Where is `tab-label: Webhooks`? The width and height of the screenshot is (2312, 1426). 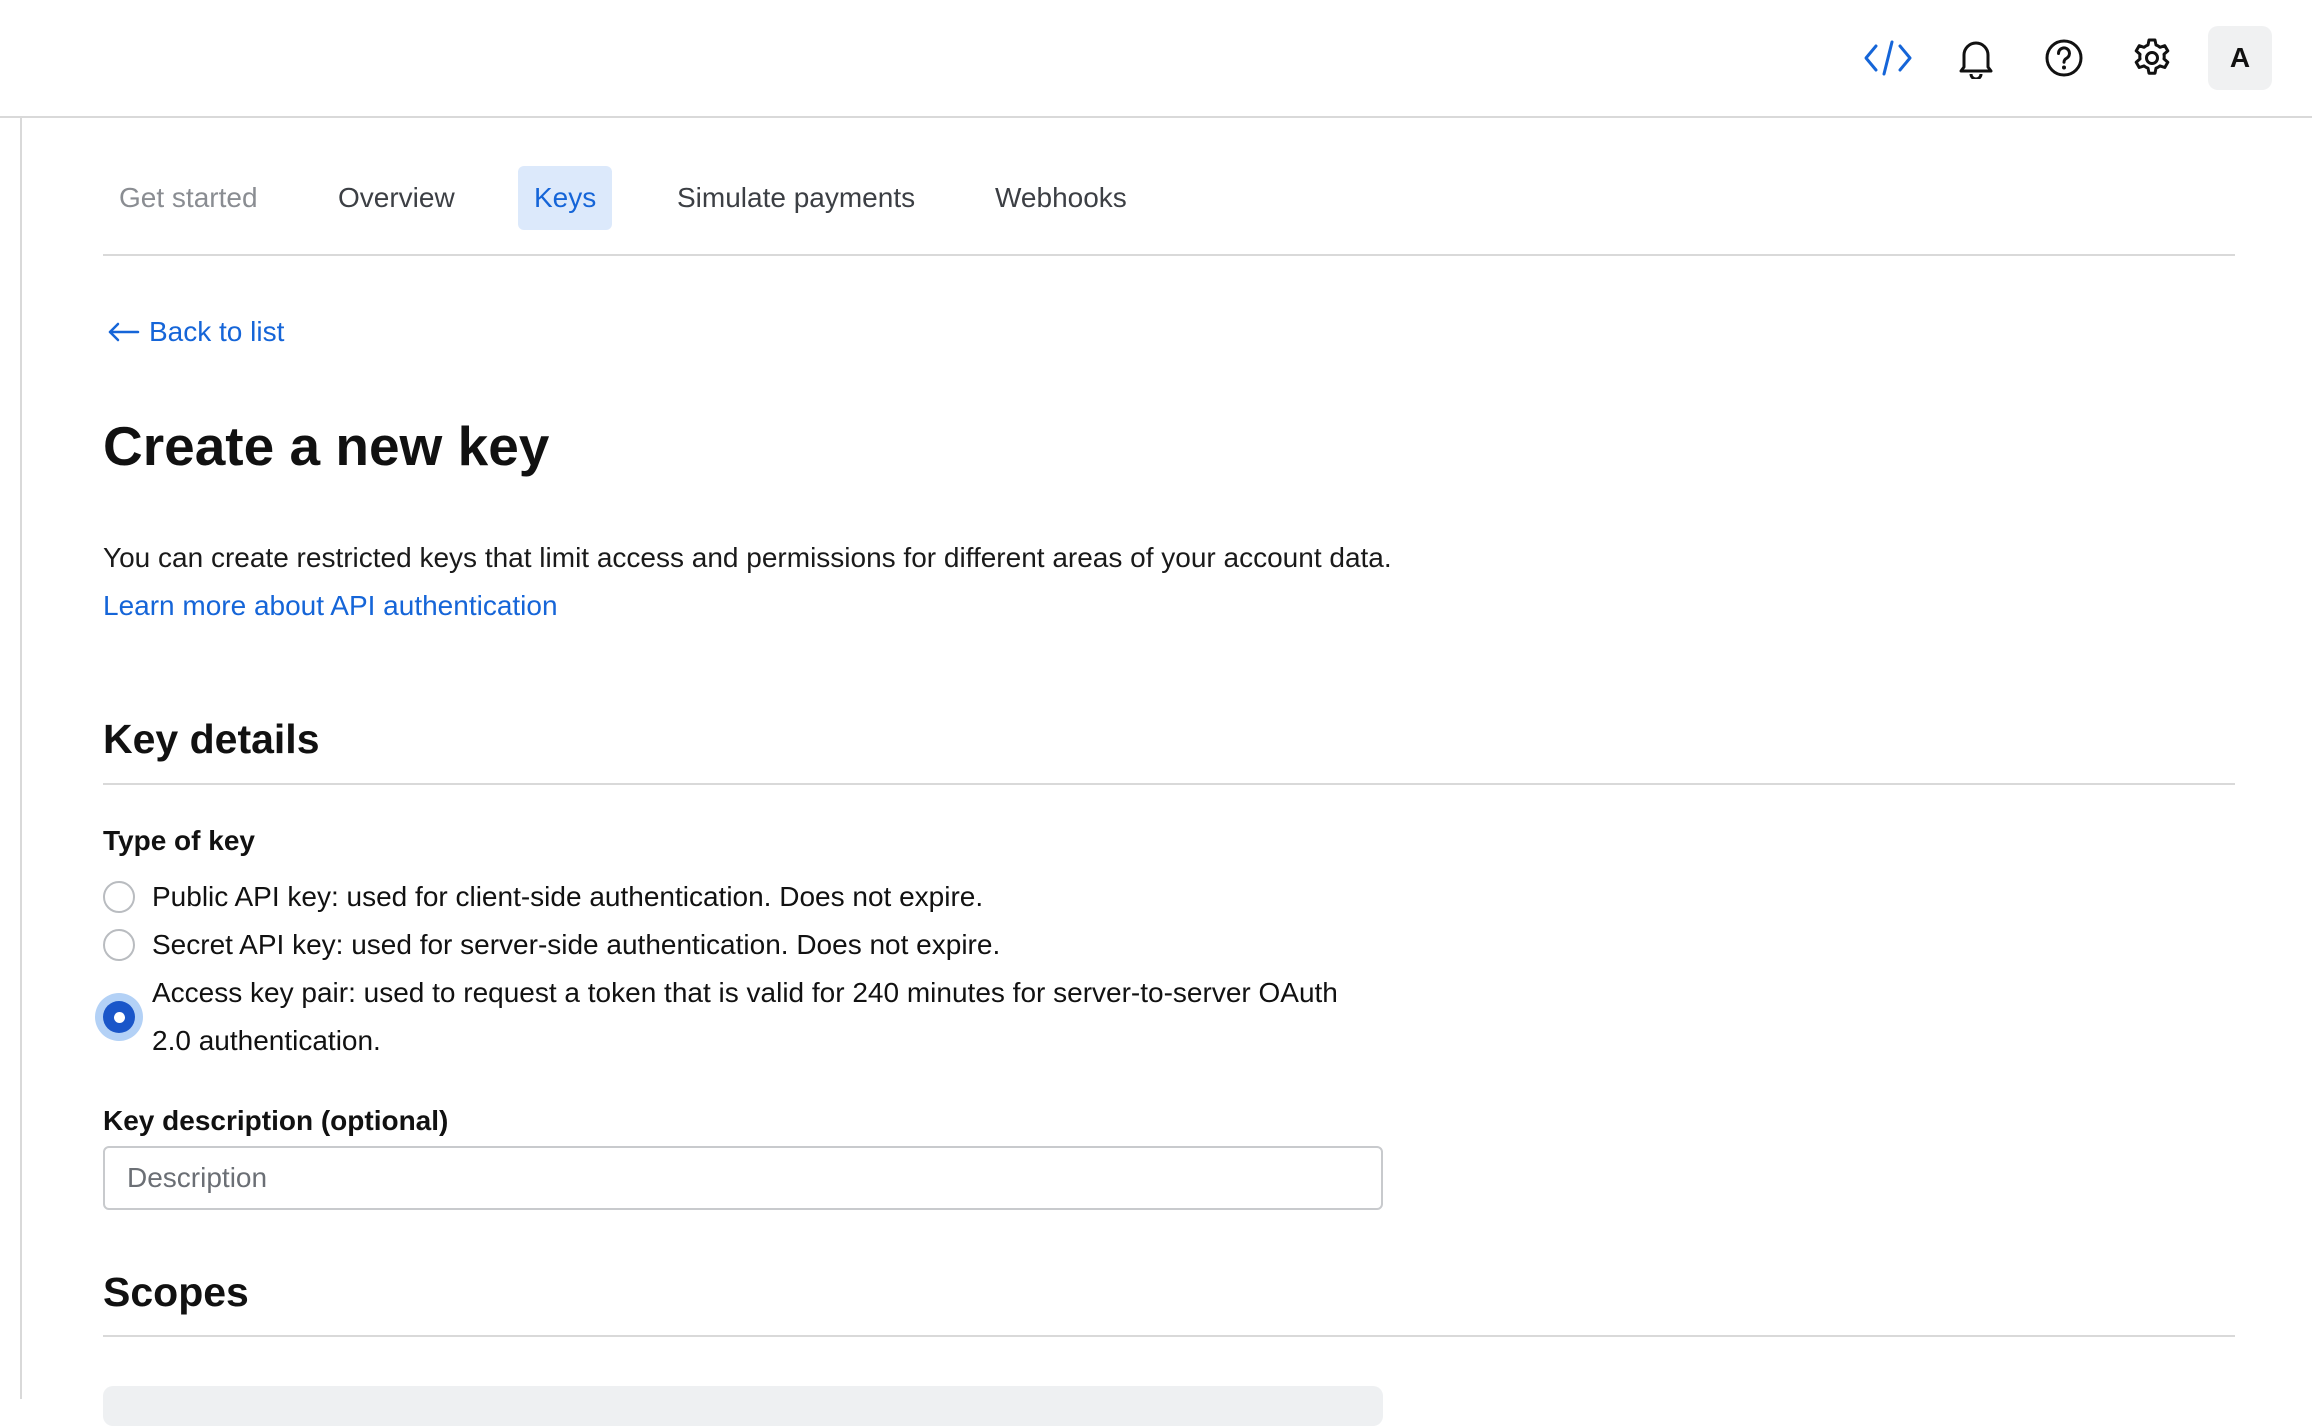 tab-label: Webhooks is located at coordinates (1061, 197).